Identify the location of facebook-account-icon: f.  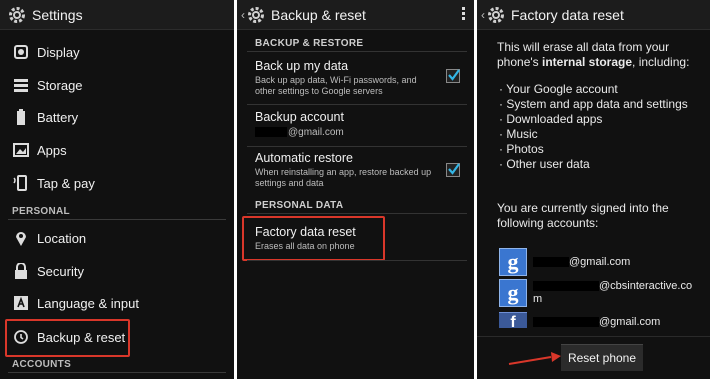
(513, 320).